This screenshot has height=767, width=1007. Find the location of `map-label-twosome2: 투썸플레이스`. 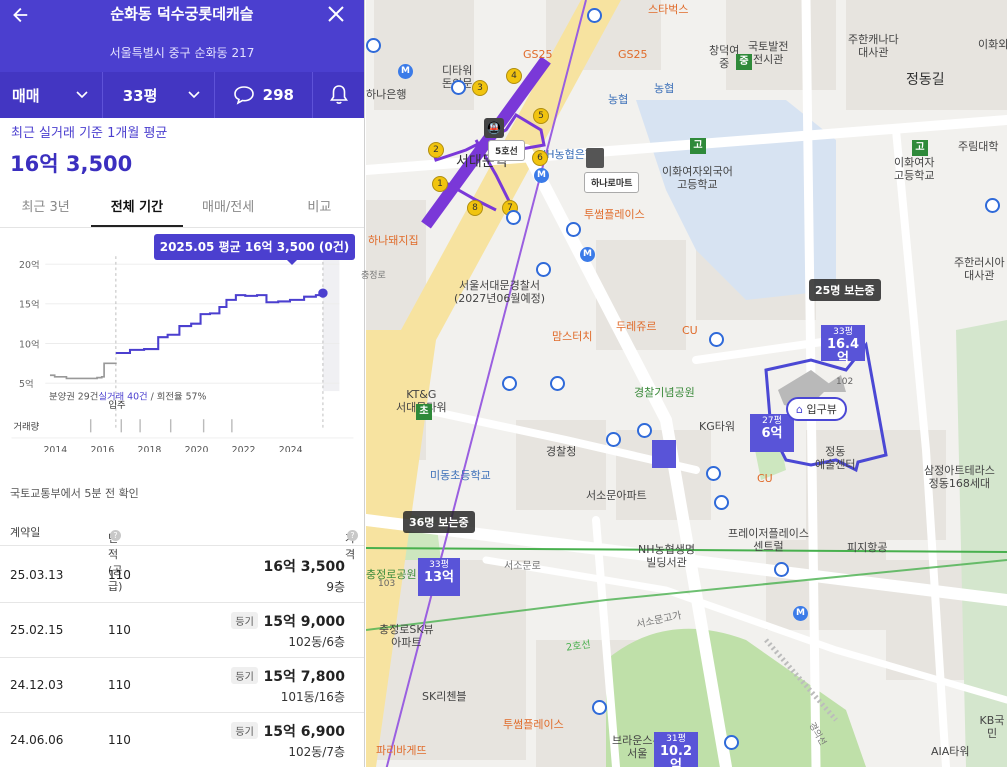

map-label-twosome2: 투썸플레이스 is located at coordinates (533, 724).